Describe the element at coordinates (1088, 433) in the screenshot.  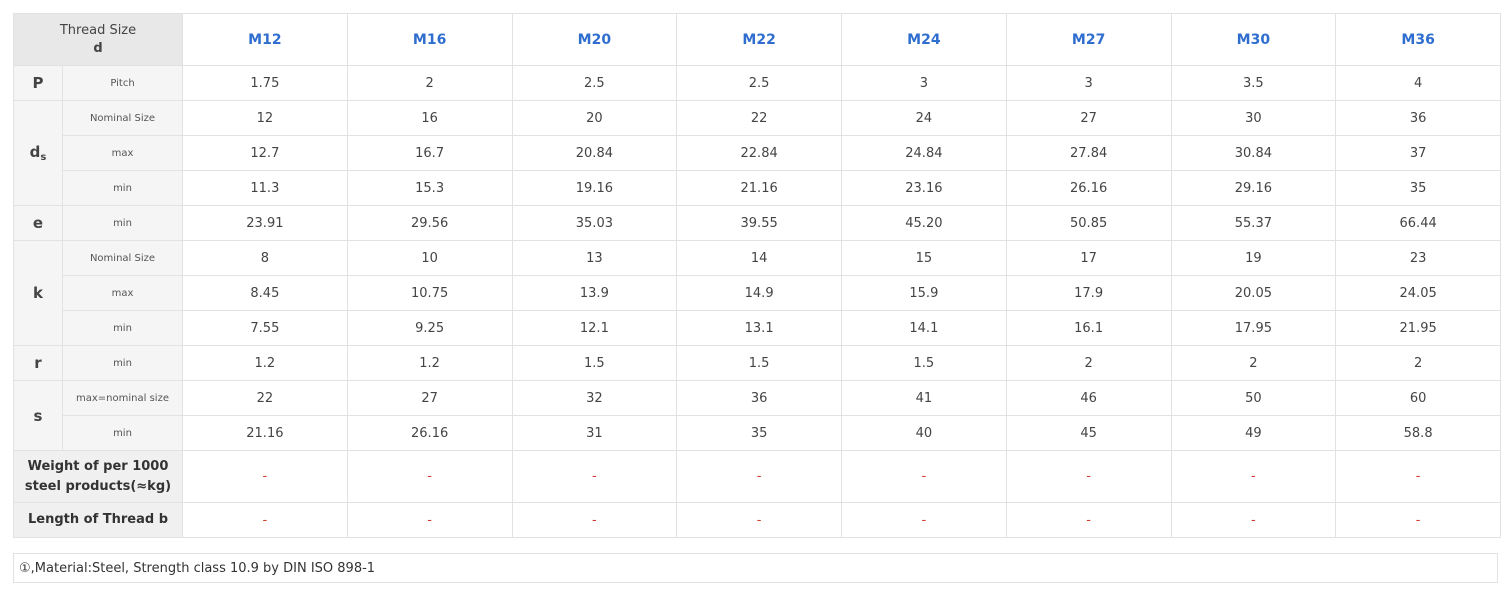
I see `value-cell: 45` at that location.